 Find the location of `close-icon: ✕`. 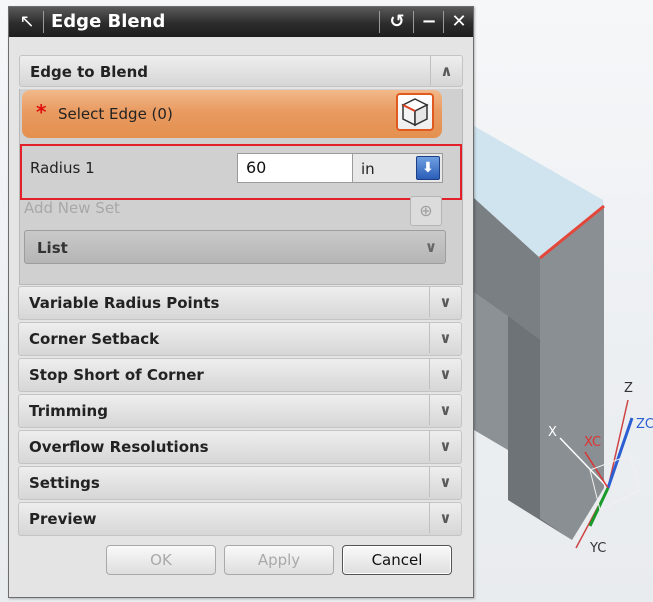

close-icon: ✕ is located at coordinates (459, 22).